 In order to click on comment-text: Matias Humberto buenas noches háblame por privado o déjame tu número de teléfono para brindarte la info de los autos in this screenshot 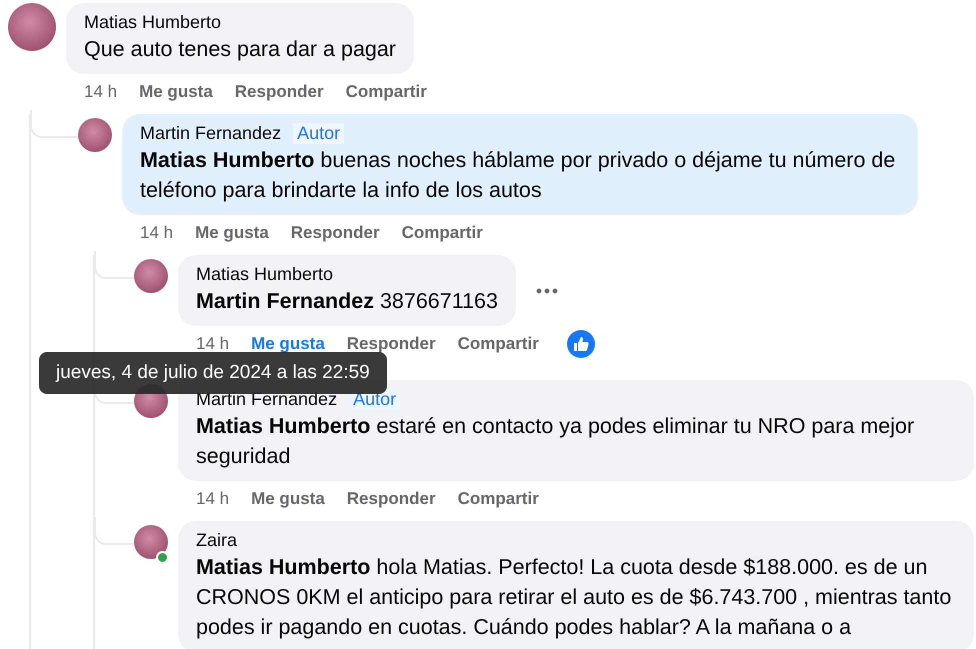, I will do `click(518, 175)`.